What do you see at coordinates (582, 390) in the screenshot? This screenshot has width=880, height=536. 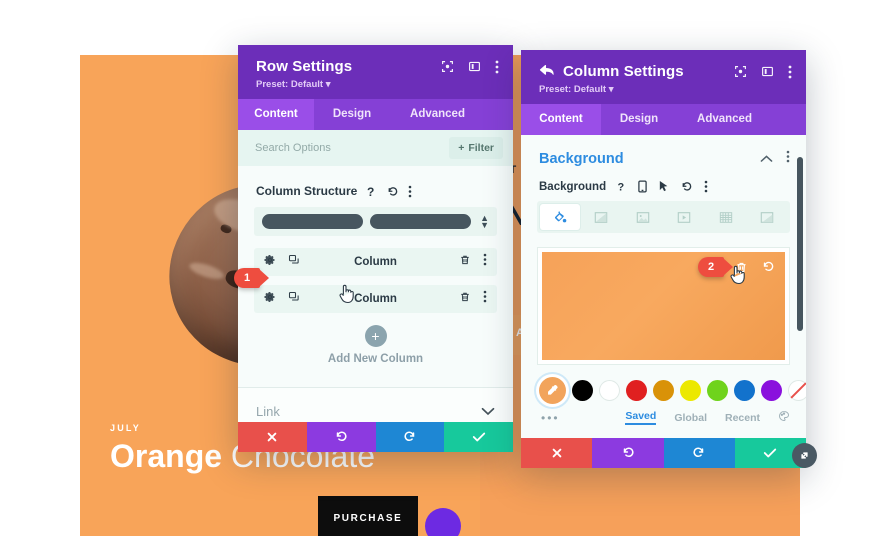 I see `color-swatch-black` at bounding box center [582, 390].